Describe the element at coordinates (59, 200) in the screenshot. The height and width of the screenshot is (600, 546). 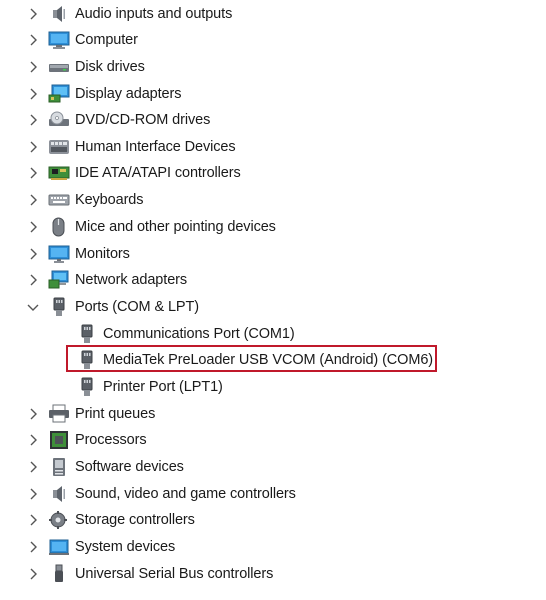
I see `keyboard-icon` at that location.